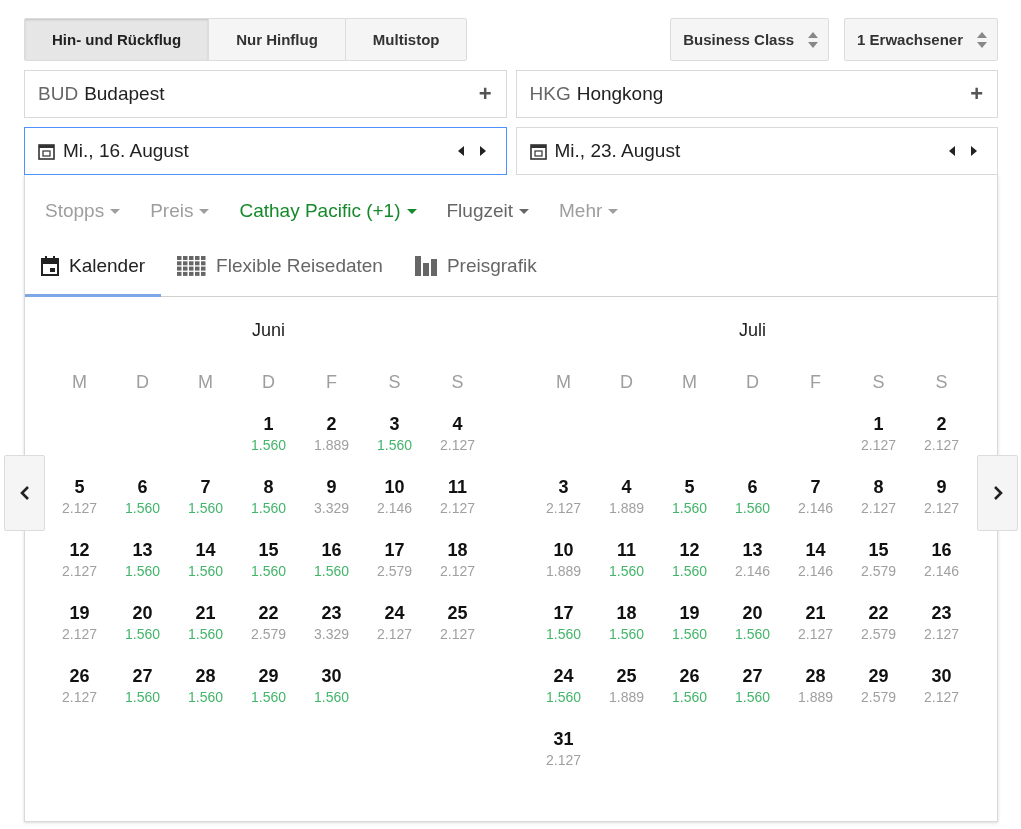 This screenshot has height=829, width=1021. I want to click on dropdown-select: 1 Erwachsener, so click(921, 39).